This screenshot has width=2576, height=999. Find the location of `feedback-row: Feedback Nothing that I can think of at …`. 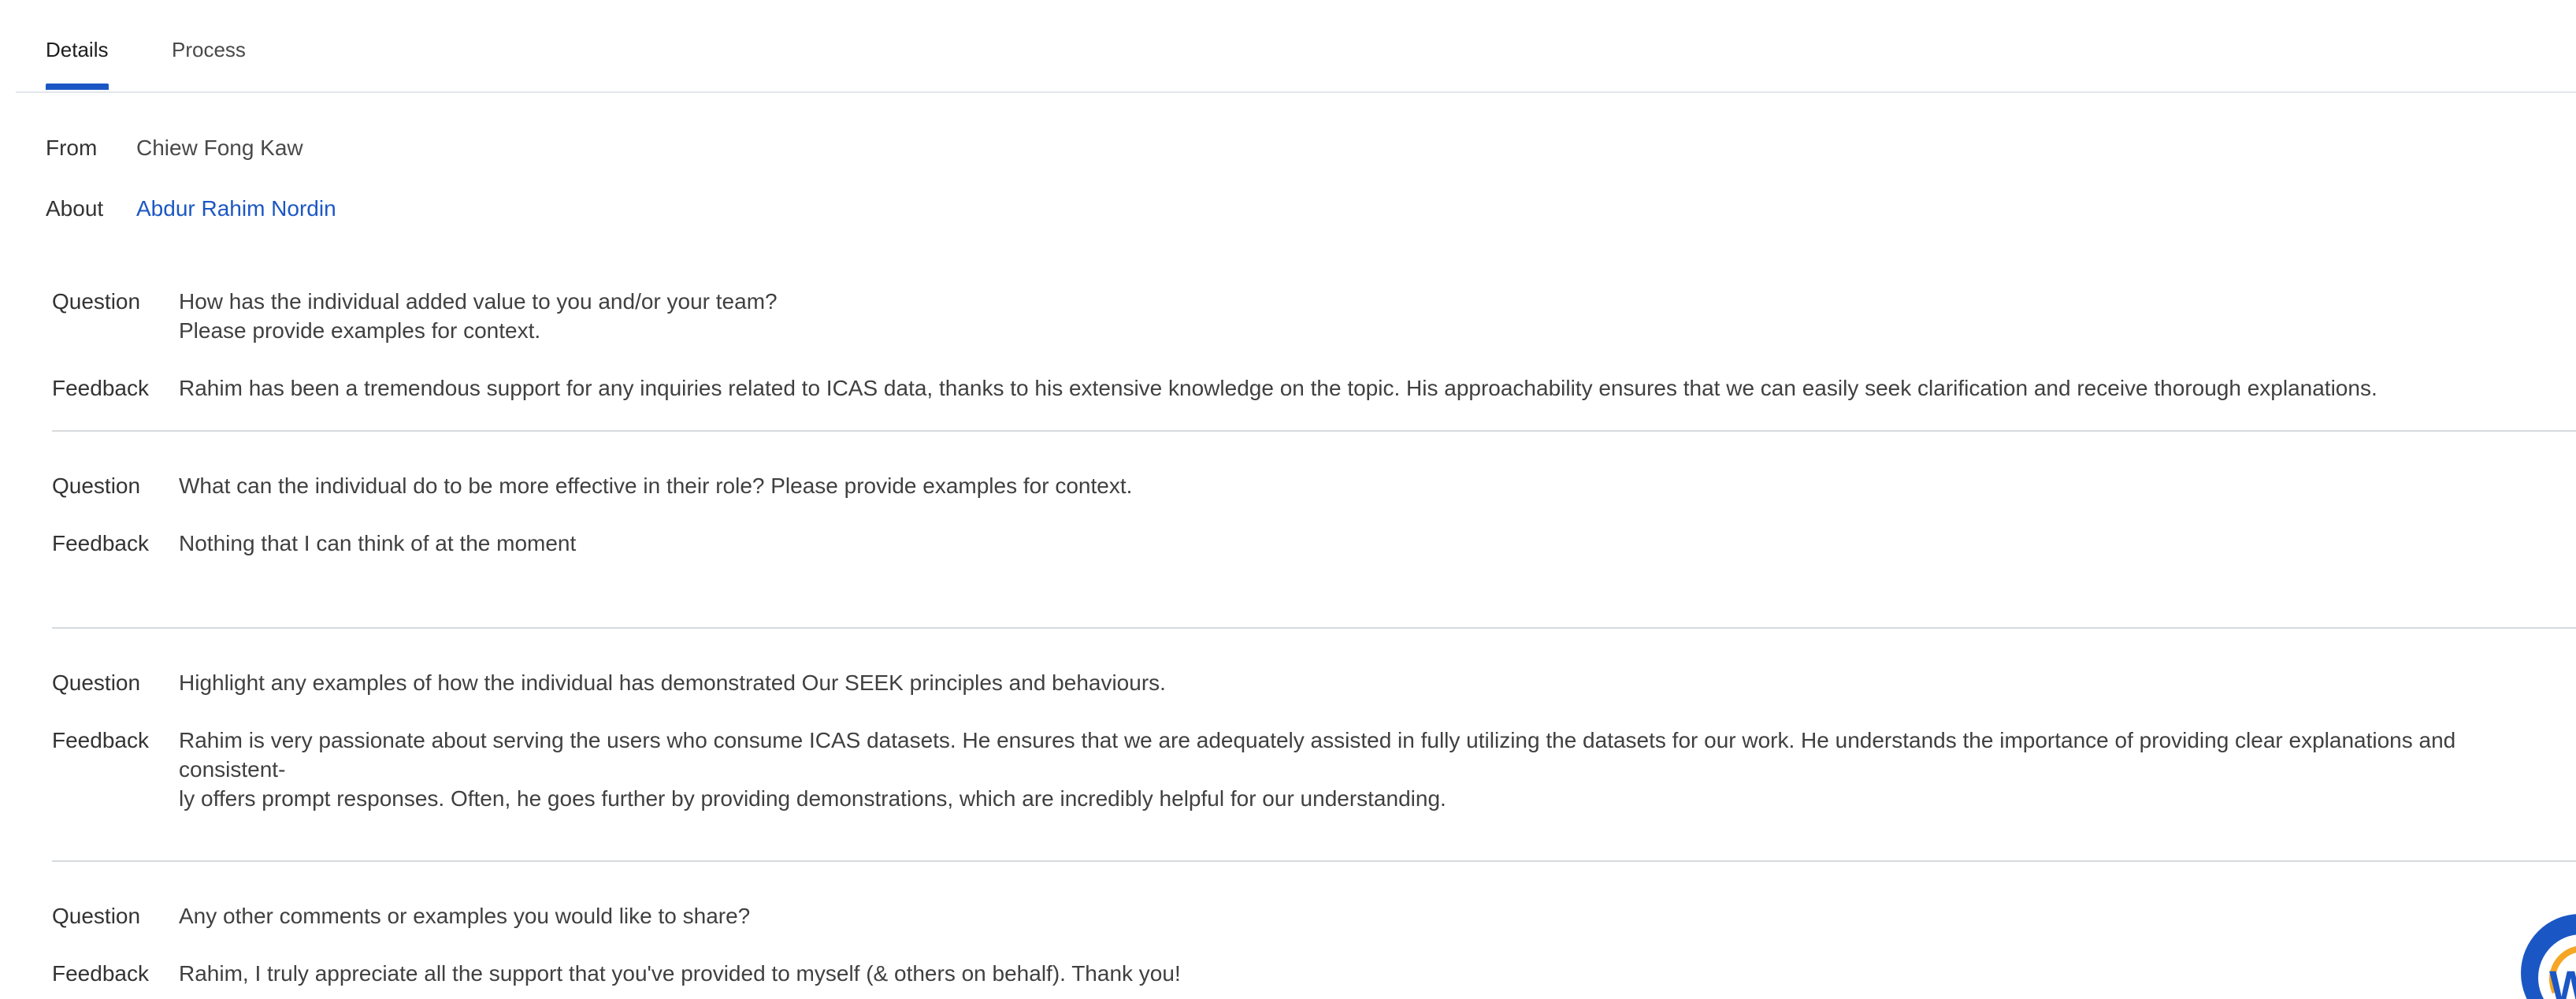

feedback-row: Feedback Nothing that I can think of at … is located at coordinates (1314, 543).